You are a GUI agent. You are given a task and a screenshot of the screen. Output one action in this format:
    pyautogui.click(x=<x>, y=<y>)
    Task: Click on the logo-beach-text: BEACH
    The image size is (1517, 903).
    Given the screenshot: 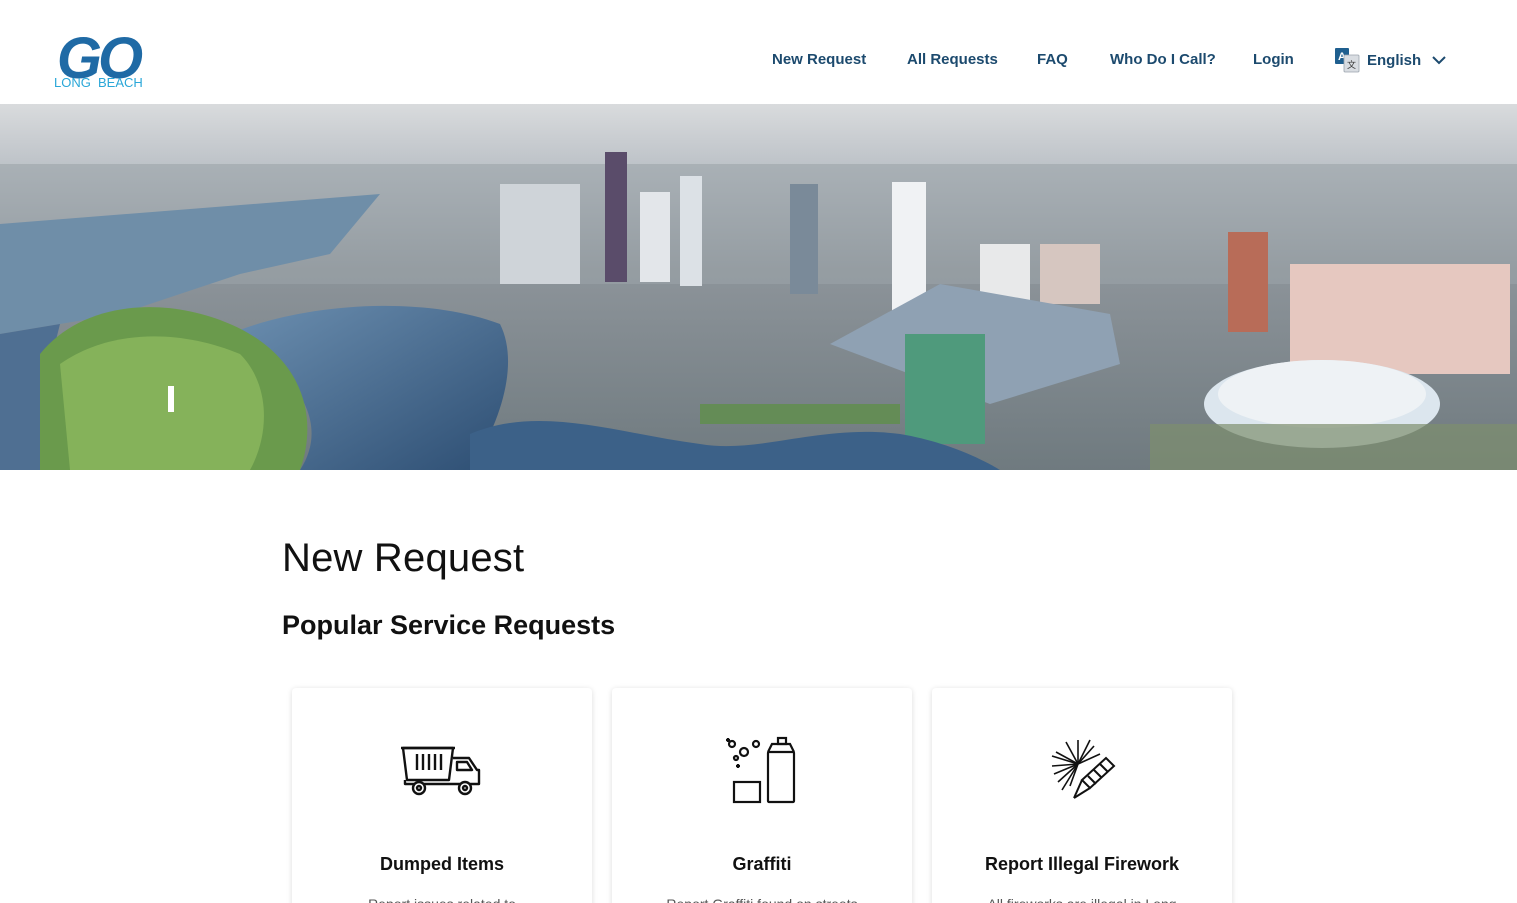 What is the action you would take?
    pyautogui.click(x=120, y=82)
    